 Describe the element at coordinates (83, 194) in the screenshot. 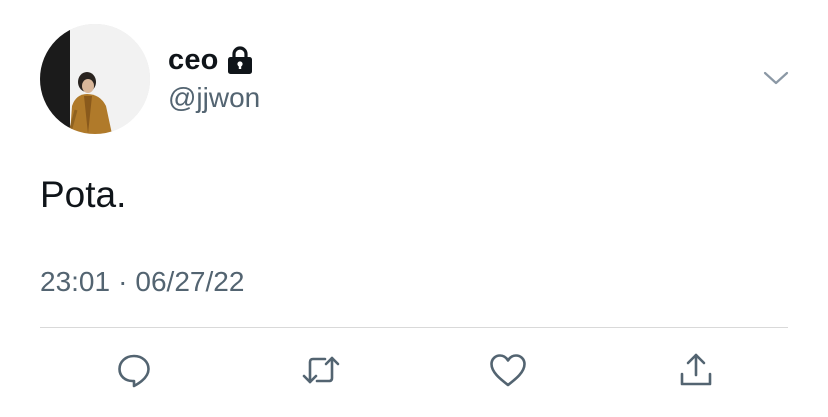

I see `tweet-text: Pota.` at that location.